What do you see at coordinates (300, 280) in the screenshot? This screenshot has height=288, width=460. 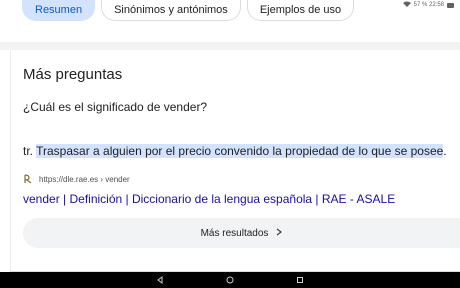 I see `recents-icon` at bounding box center [300, 280].